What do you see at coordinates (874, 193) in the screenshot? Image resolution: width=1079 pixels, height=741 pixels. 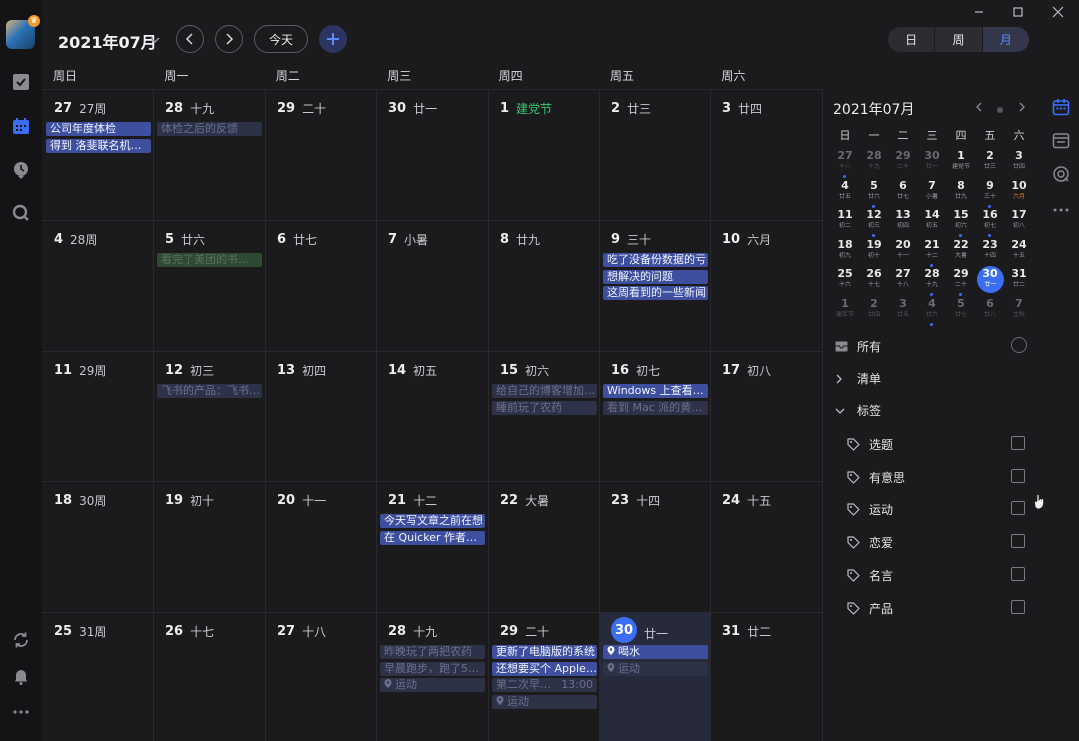 I see `mini-day: 5 廿六` at bounding box center [874, 193].